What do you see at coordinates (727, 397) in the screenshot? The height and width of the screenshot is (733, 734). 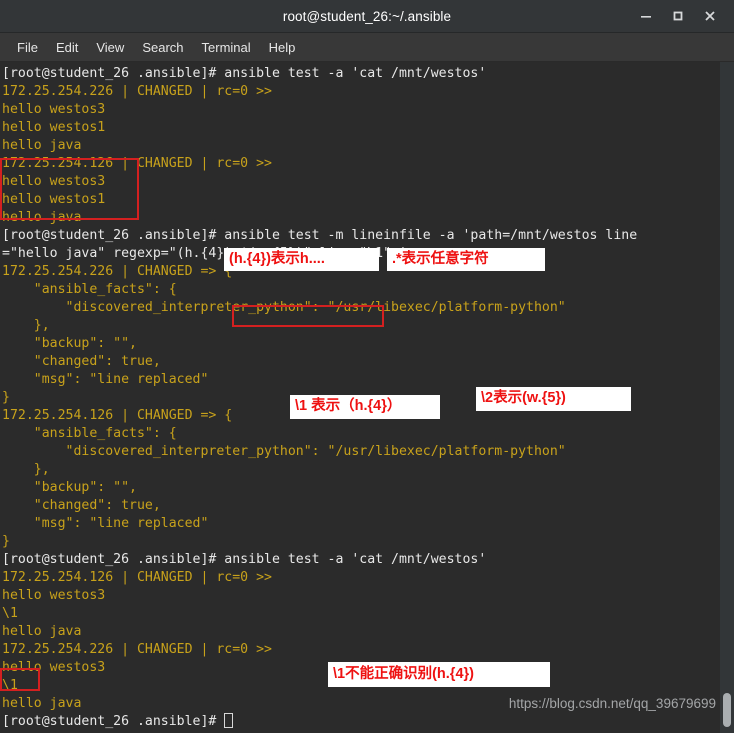 I see `terminal-scrollbar` at bounding box center [727, 397].